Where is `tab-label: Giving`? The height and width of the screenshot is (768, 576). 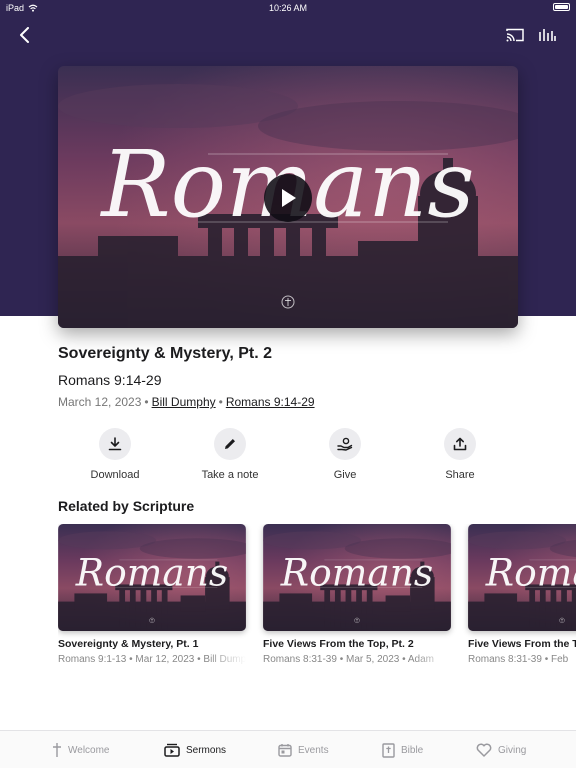 tab-label: Giving is located at coordinates (512, 750).